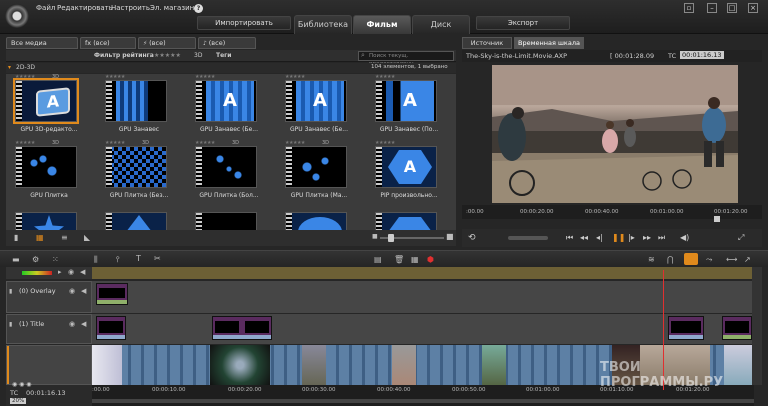  I want to click on timeline-horizontal-scrollbar, so click(423, 401).